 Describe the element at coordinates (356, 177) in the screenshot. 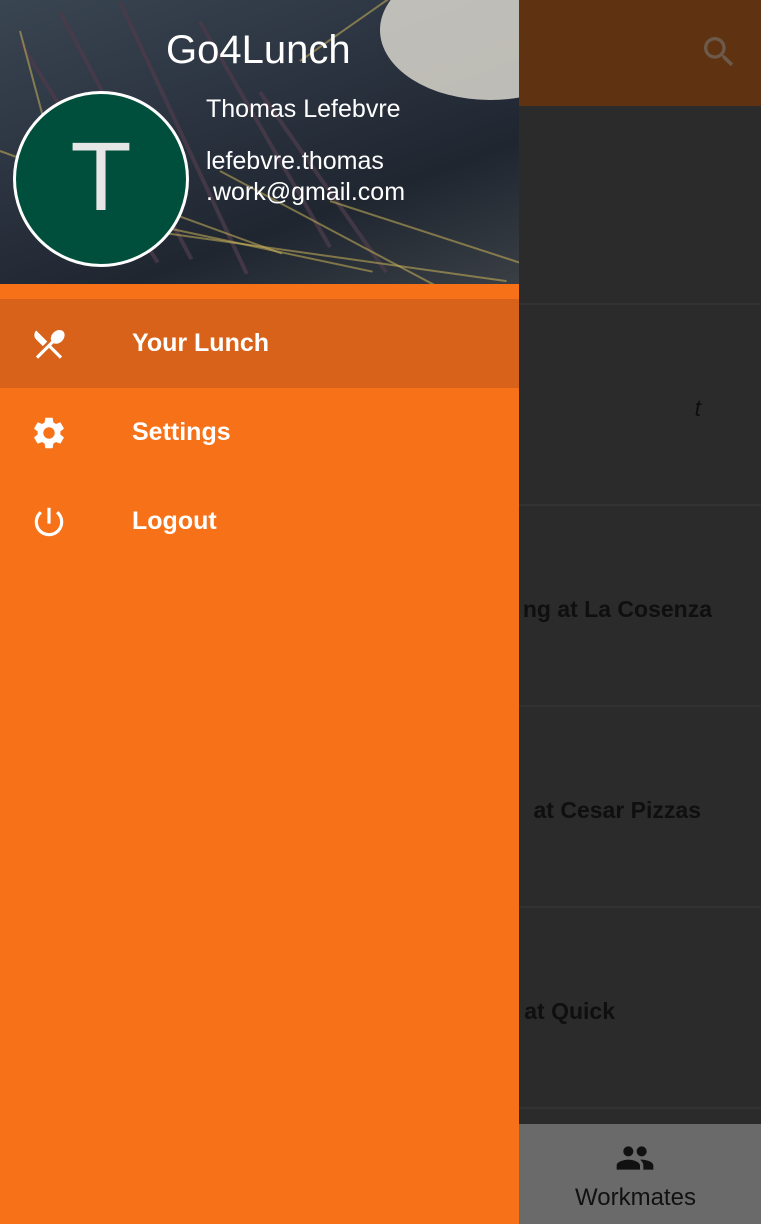

I see `user-email: lefebvre.thomas .work@gmail.com` at that location.